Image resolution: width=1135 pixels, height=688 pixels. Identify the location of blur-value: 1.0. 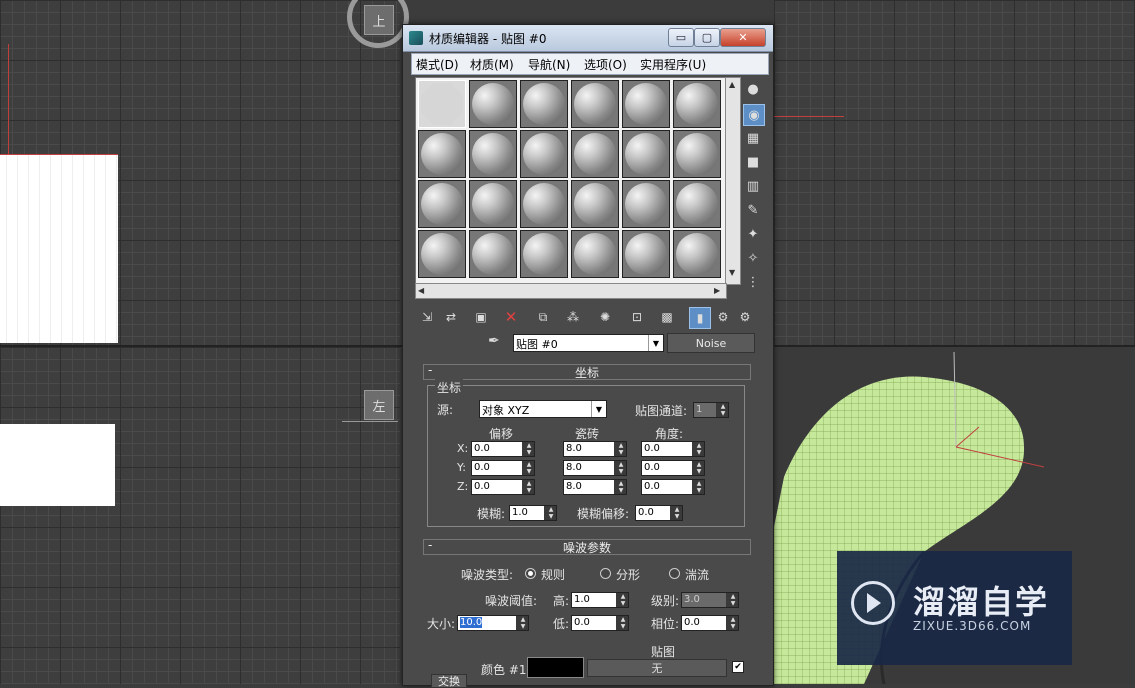
(527, 513).